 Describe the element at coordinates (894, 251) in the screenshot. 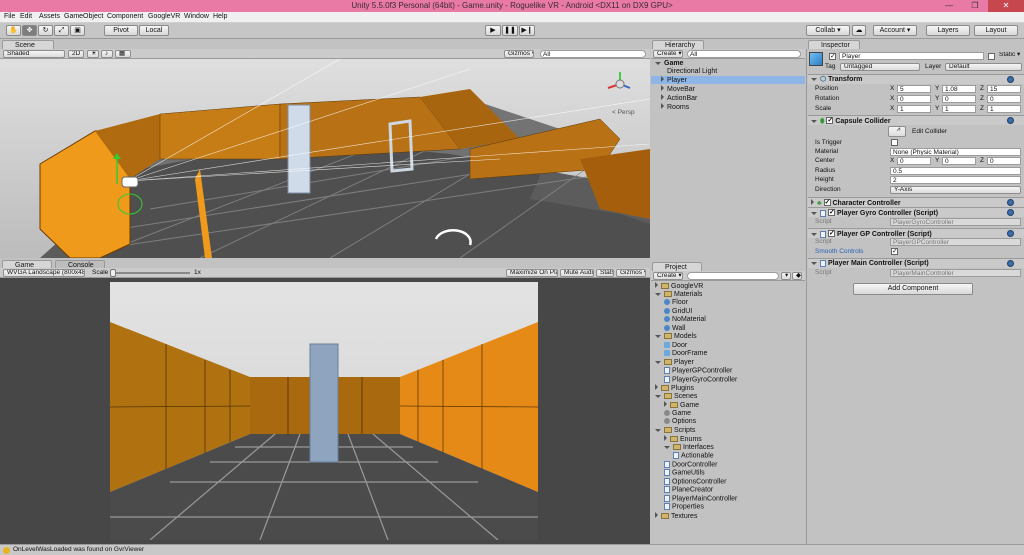

I see `smooth-controls-checkbox` at that location.